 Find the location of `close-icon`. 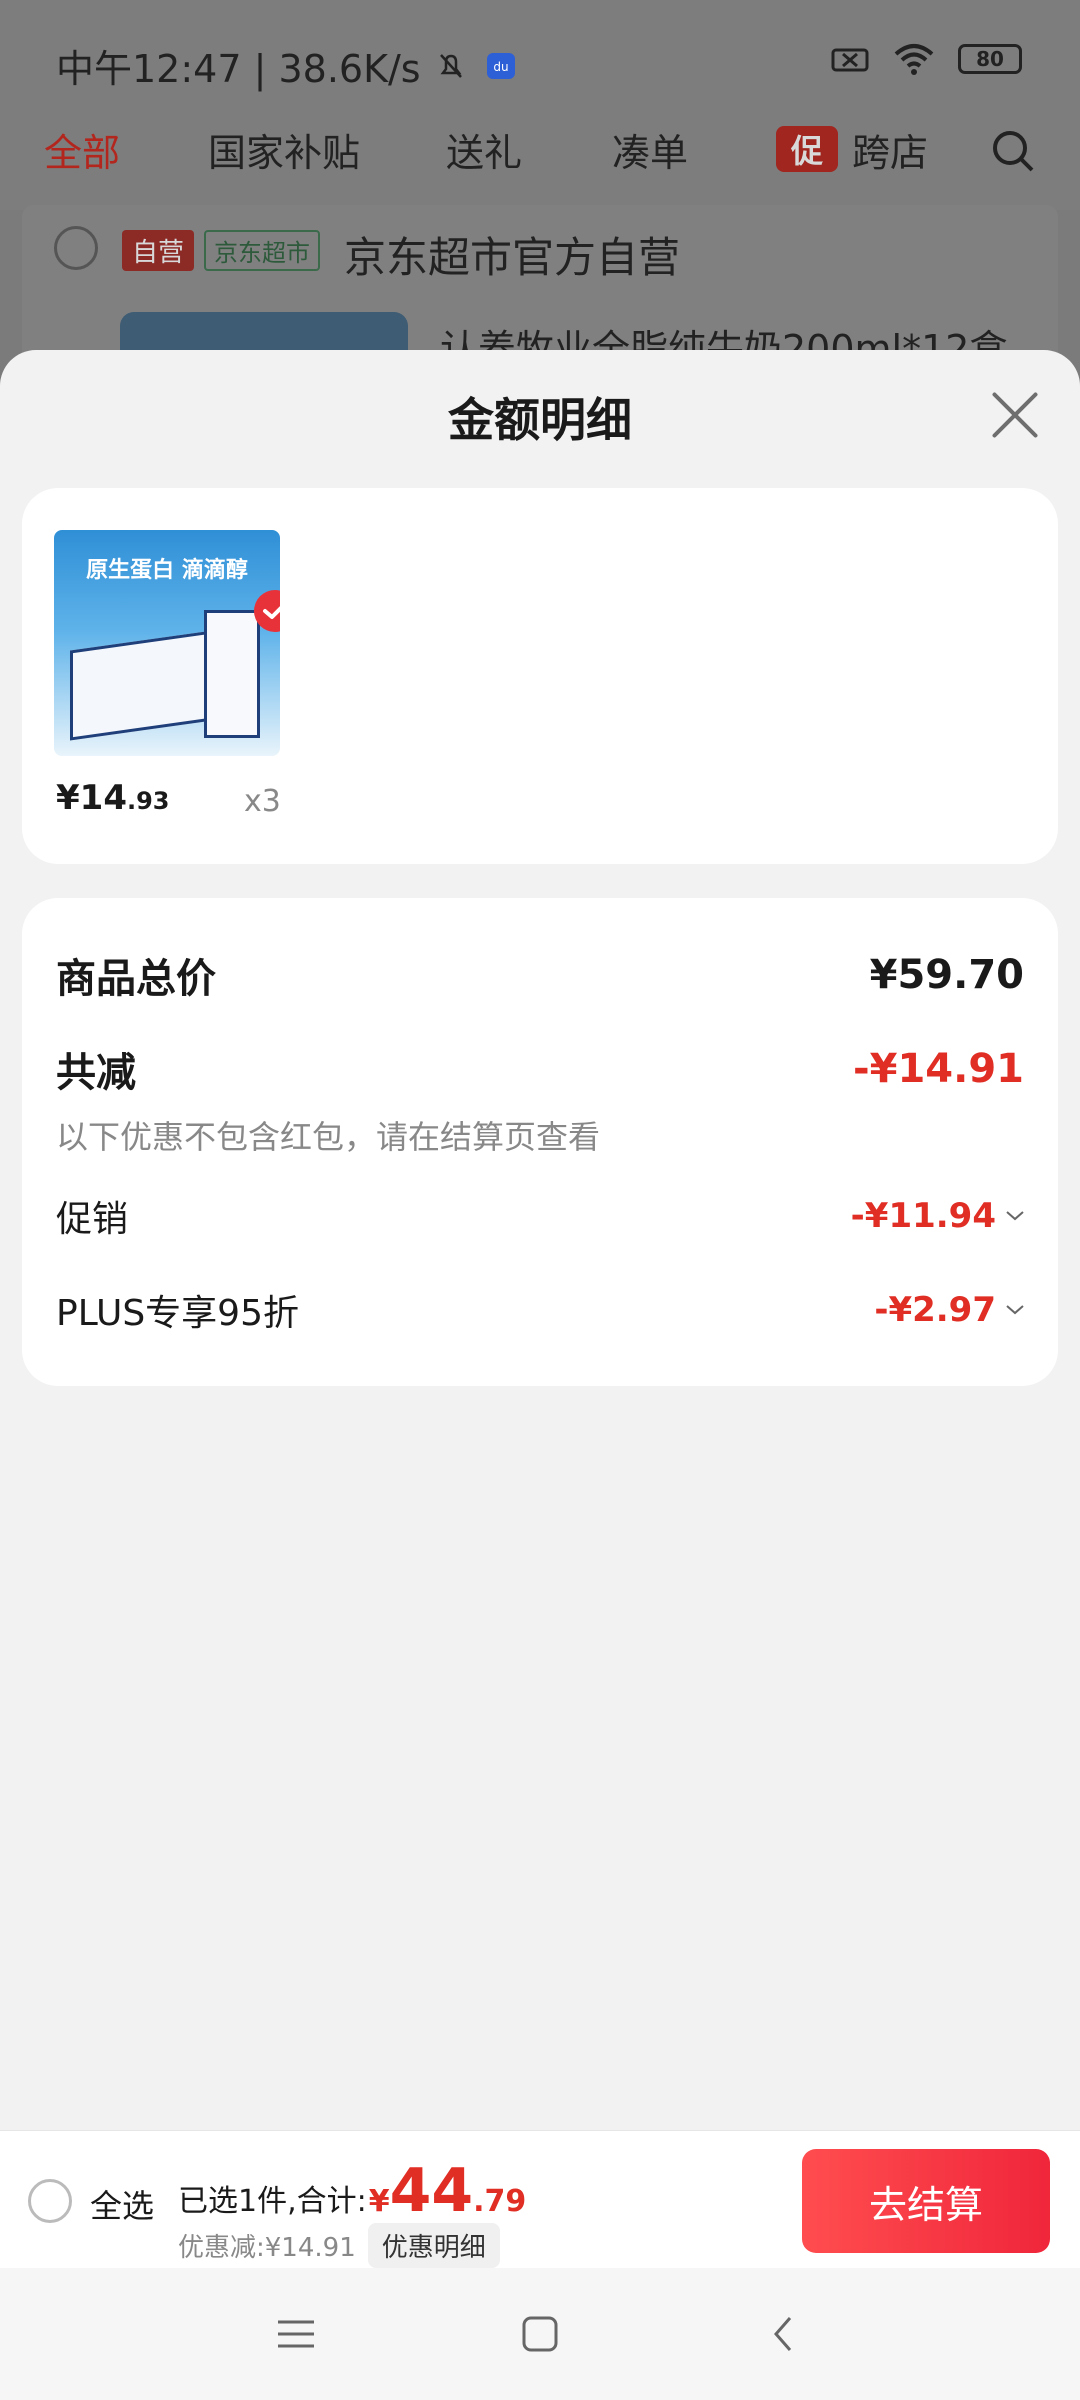

close-icon is located at coordinates (1015, 415).